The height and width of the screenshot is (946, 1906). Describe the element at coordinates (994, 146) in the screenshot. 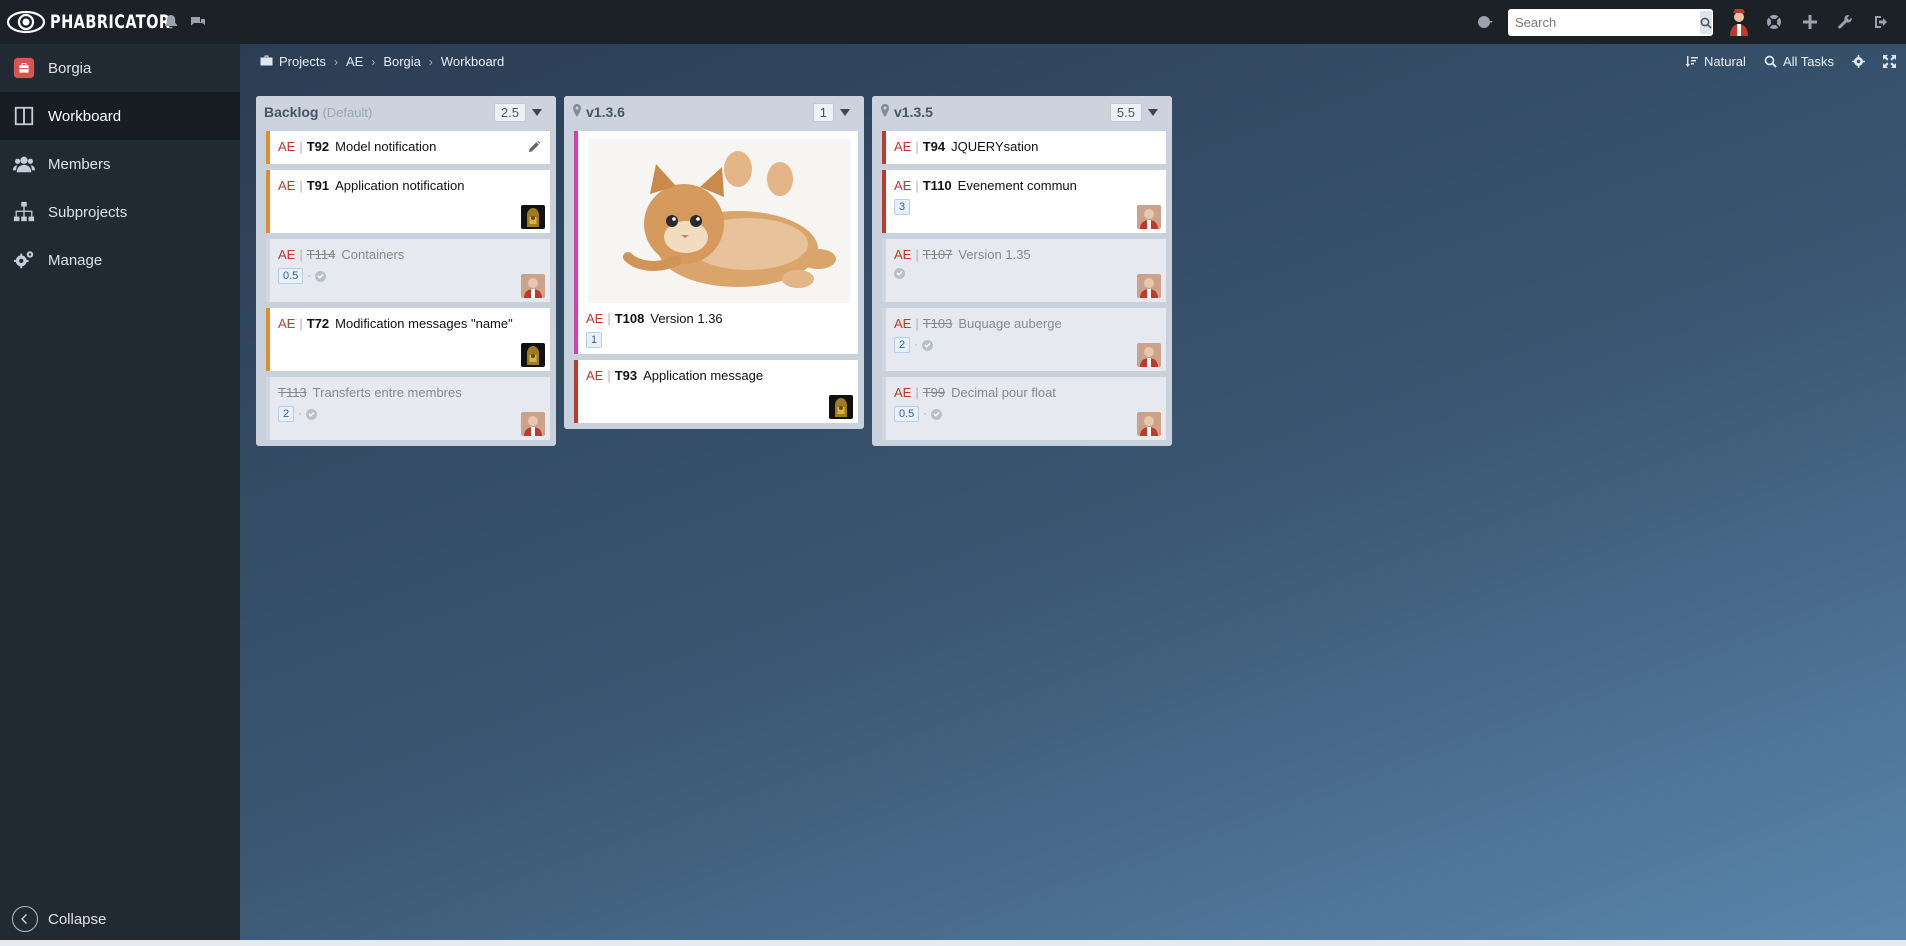

I see `task-title: JQUERYsation` at that location.